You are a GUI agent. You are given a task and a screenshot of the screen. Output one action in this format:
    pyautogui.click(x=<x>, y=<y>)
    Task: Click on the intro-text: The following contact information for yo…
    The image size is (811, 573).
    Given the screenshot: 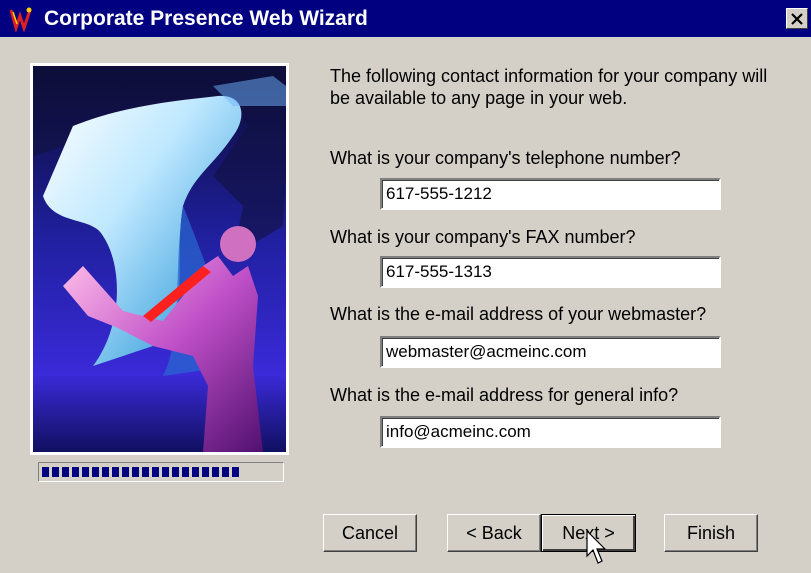 What is the action you would take?
    pyautogui.click(x=549, y=87)
    